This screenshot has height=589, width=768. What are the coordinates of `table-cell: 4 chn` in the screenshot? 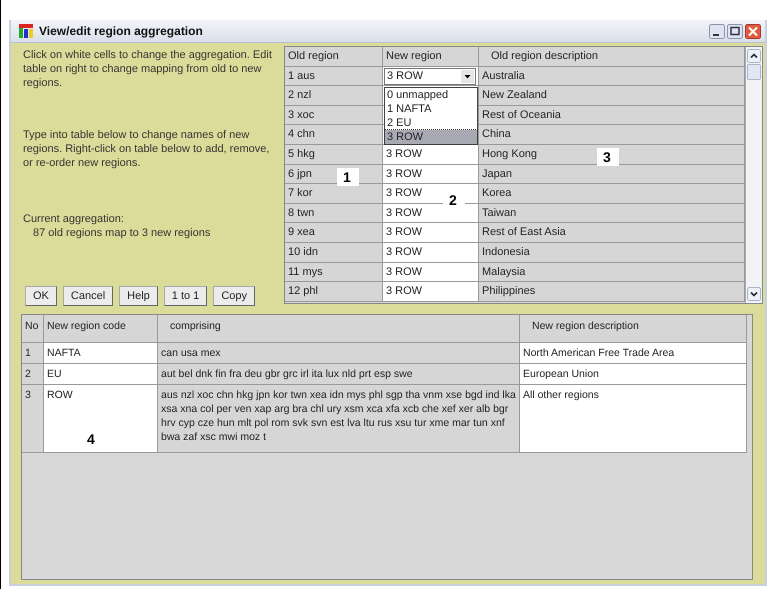 It's located at (334, 135).